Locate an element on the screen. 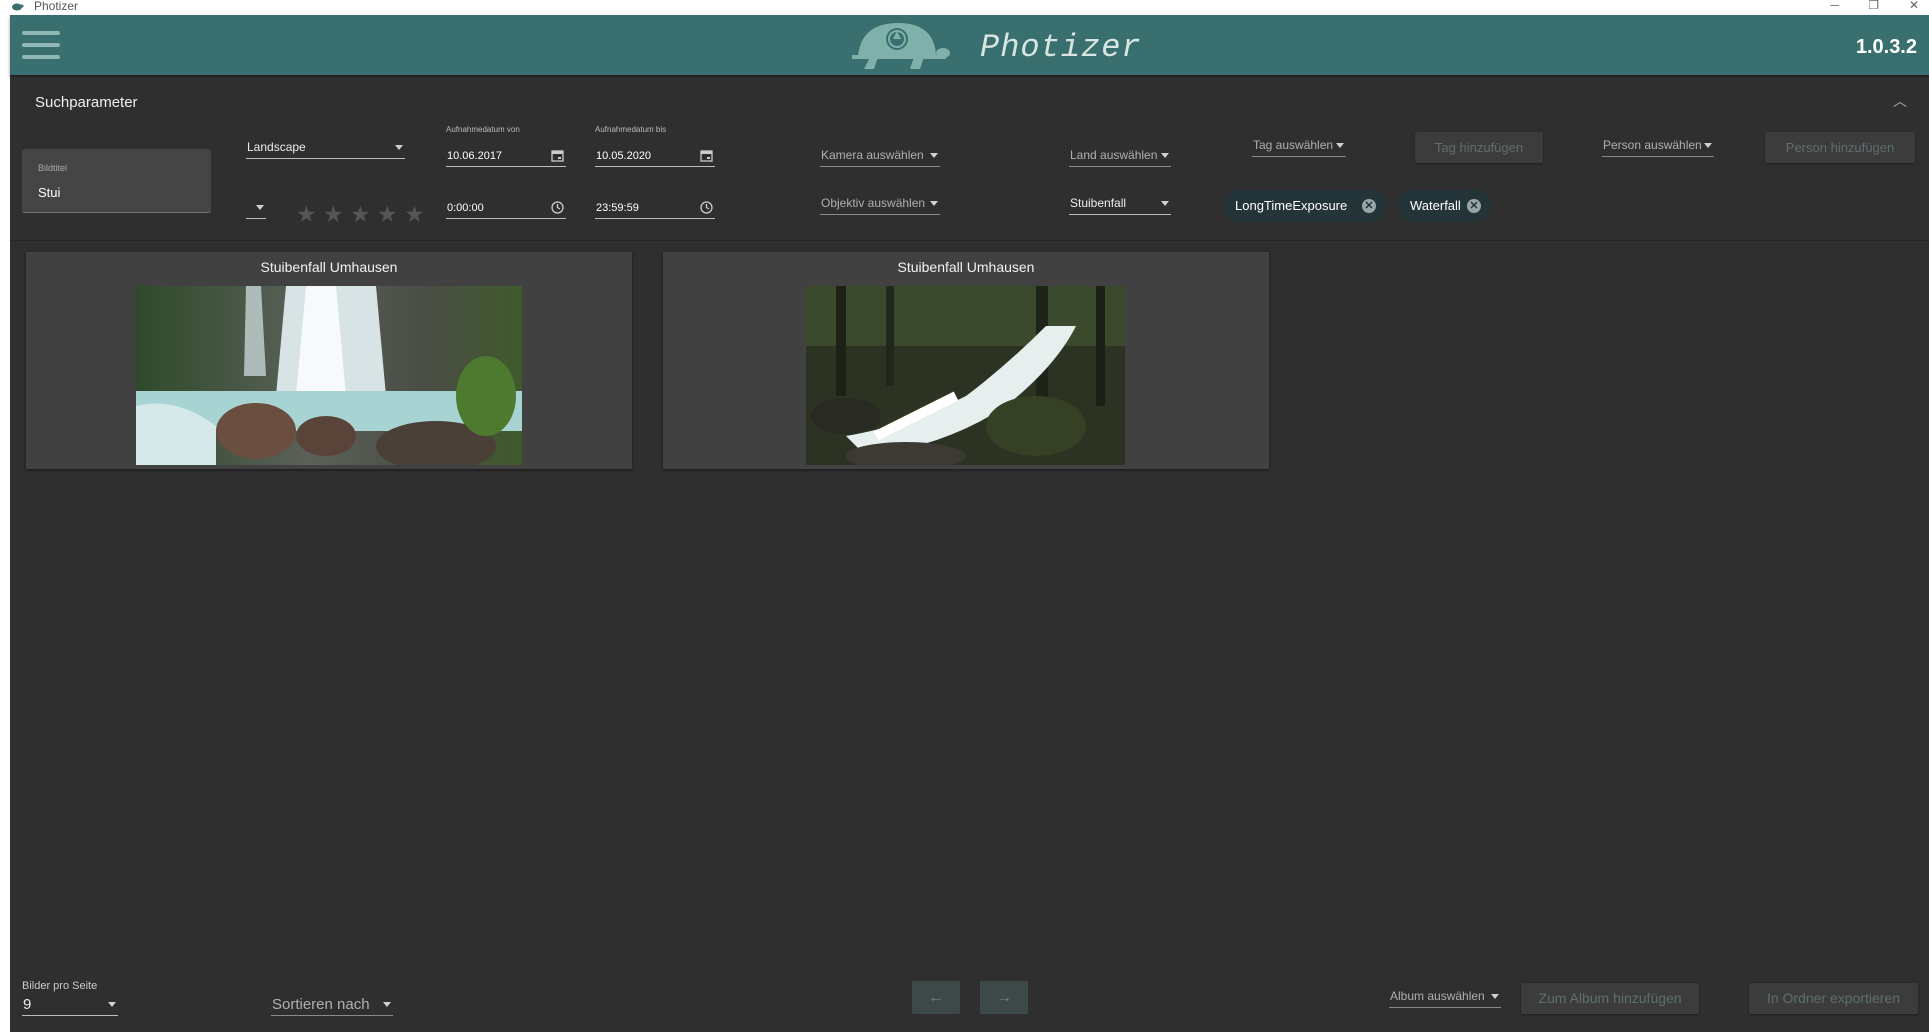 The image size is (1929, 1032). rating-stars: ★ ★ ★ ★ ★ is located at coordinates (360, 214).